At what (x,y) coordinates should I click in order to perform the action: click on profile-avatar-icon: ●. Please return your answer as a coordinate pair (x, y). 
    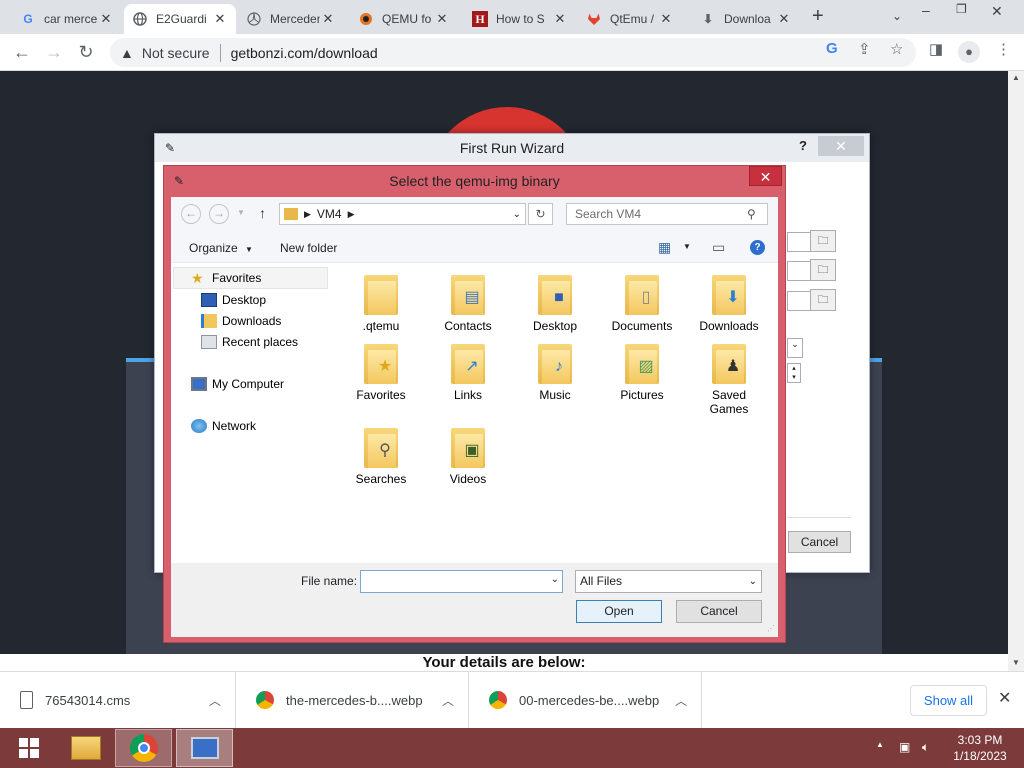
    Looking at the image, I should click on (969, 52).